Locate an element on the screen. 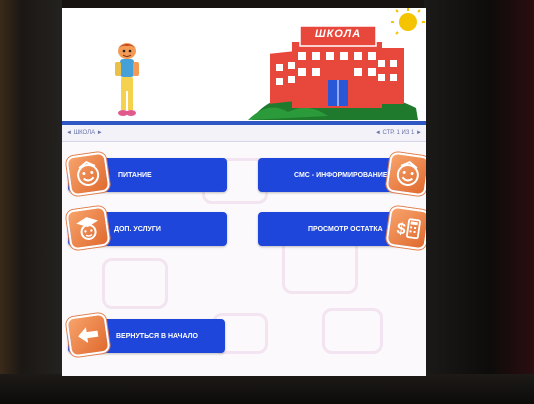  boy-mascot-image is located at coordinates (127, 79).